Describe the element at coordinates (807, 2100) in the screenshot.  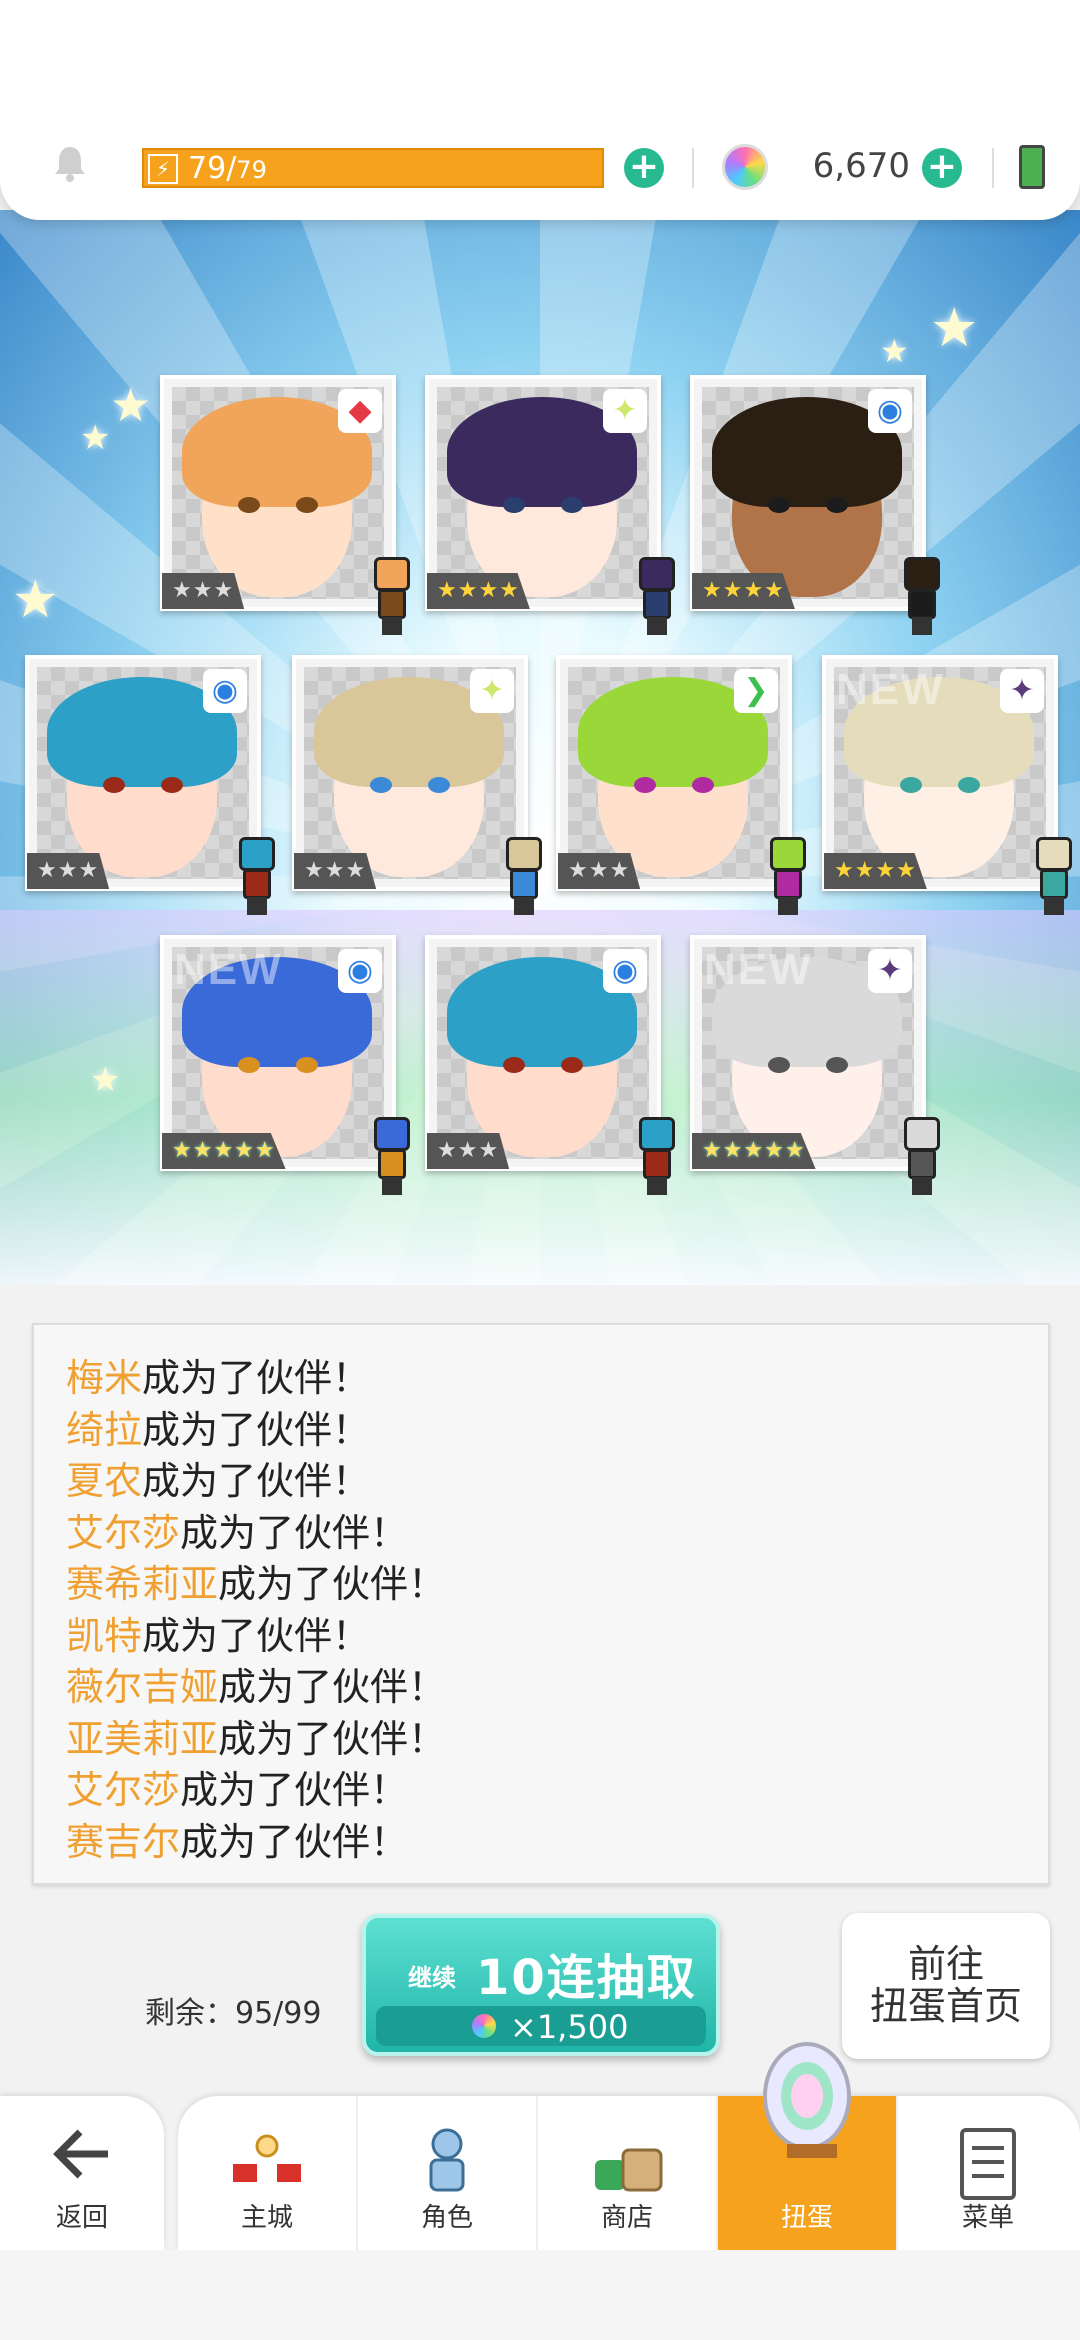
I see `gacha-capsule-icon` at that location.